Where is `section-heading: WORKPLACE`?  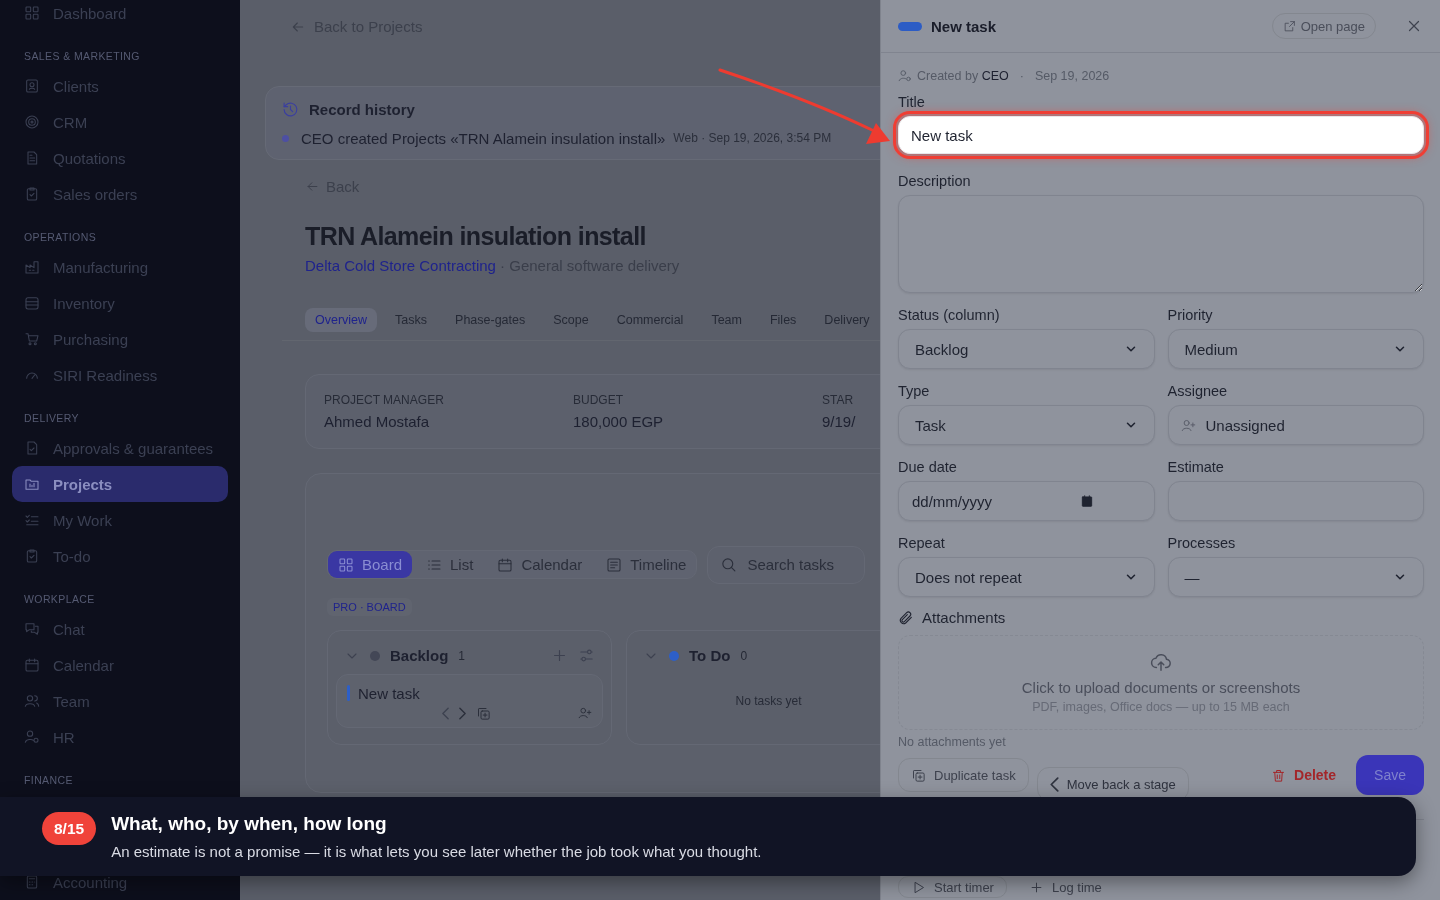 section-heading: WORKPLACE is located at coordinates (59, 599).